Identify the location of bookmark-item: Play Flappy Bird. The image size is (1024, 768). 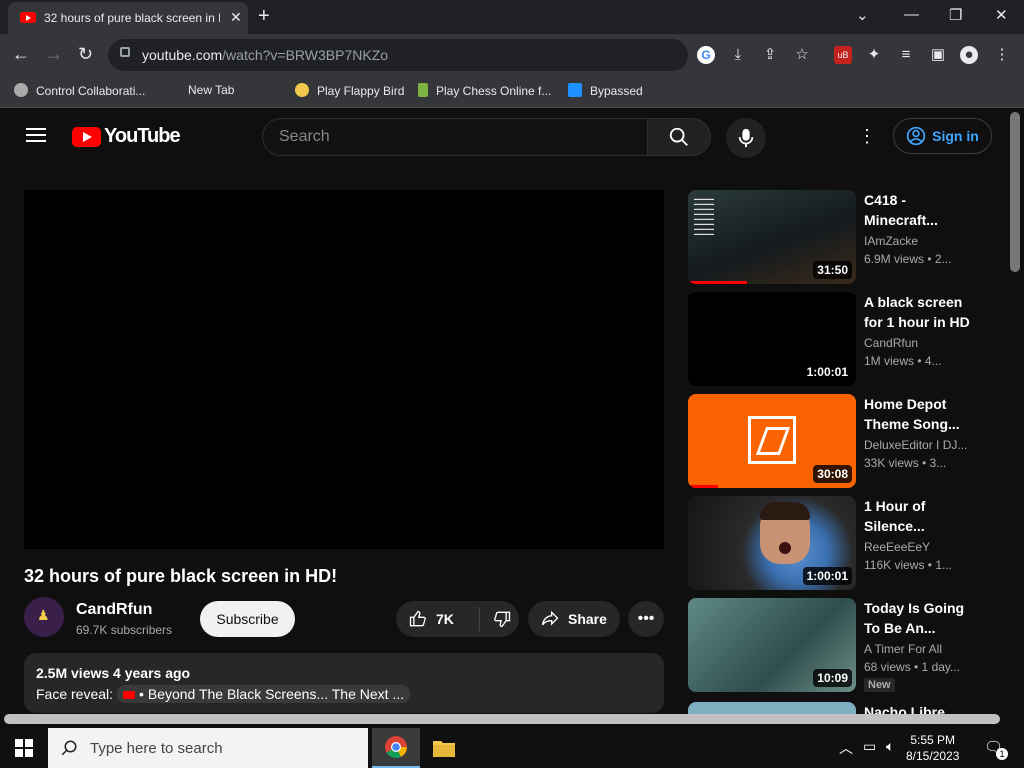
(349, 90).